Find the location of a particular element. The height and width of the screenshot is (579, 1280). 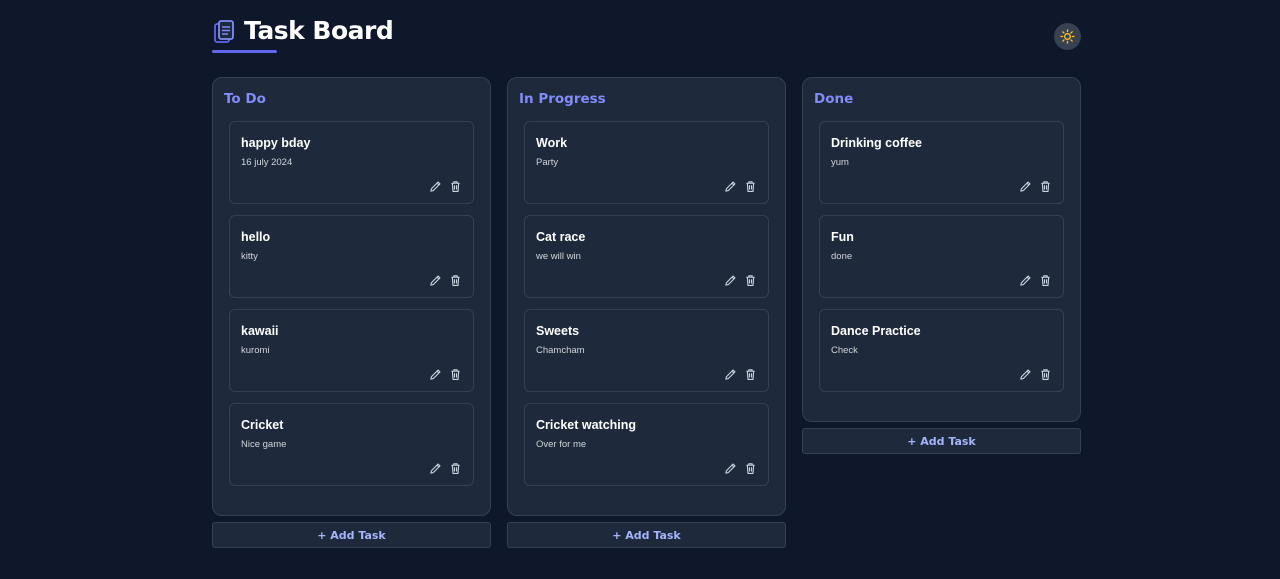

column-title: Done is located at coordinates (834, 99).